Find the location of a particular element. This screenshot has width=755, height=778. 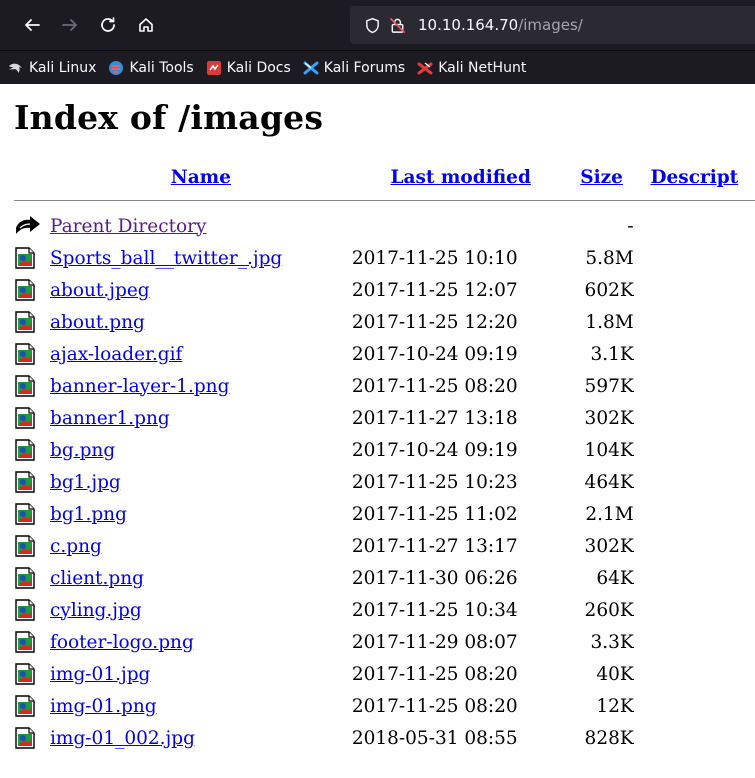

kali-nethunter-icon is located at coordinates (425, 67).